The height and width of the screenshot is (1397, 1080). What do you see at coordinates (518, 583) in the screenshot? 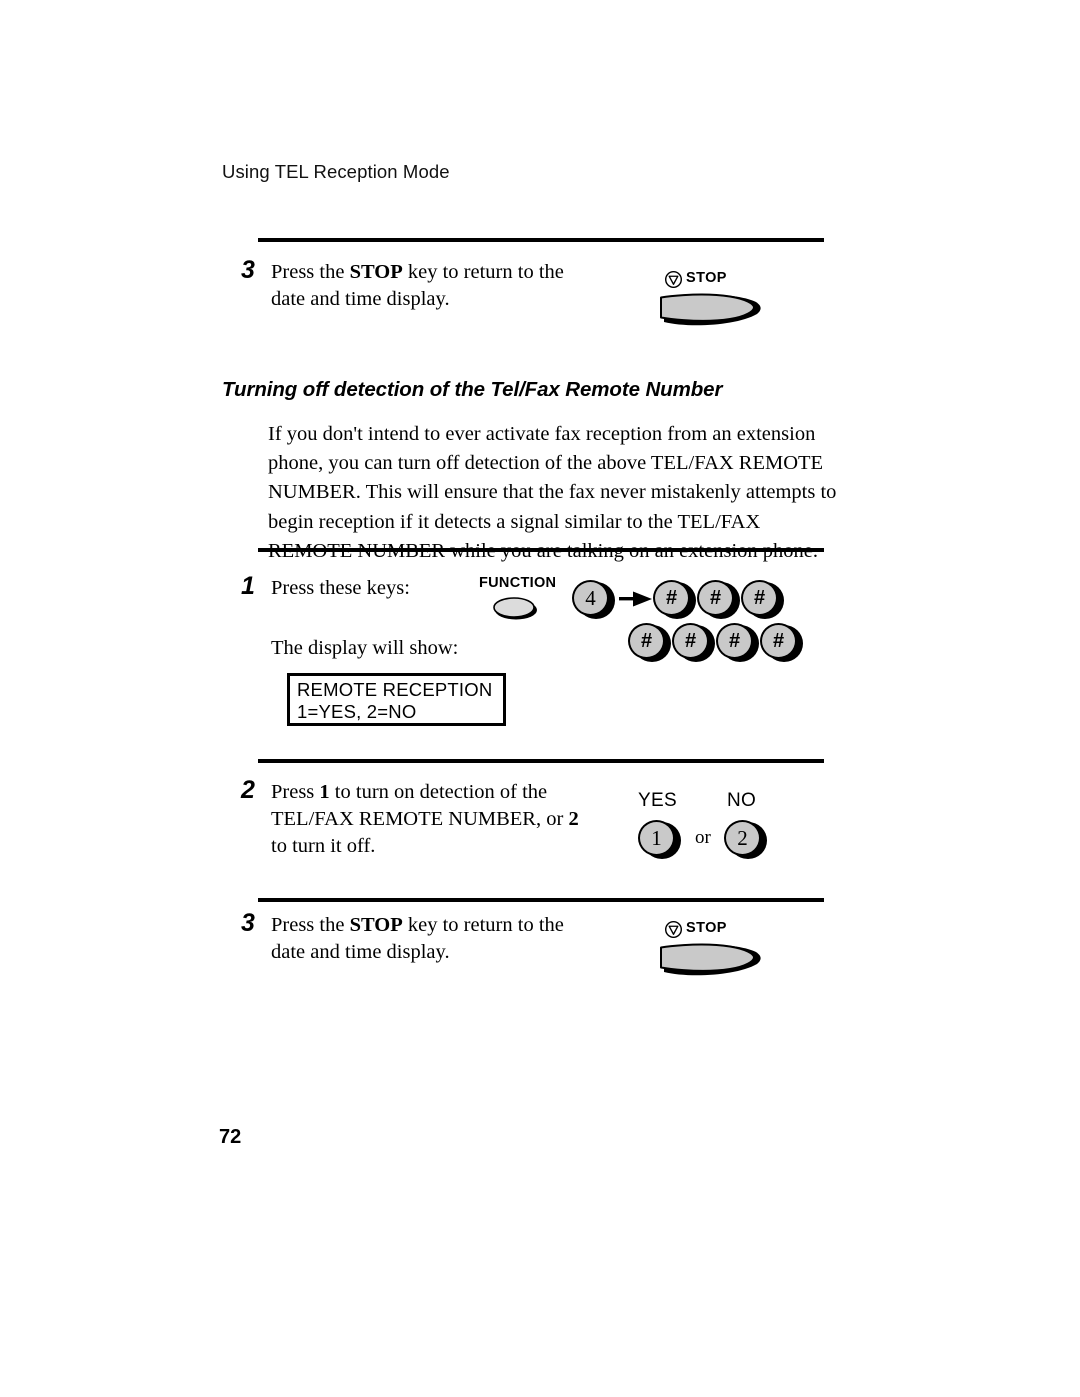
I see `function-key-label: FUNCTION` at bounding box center [518, 583].